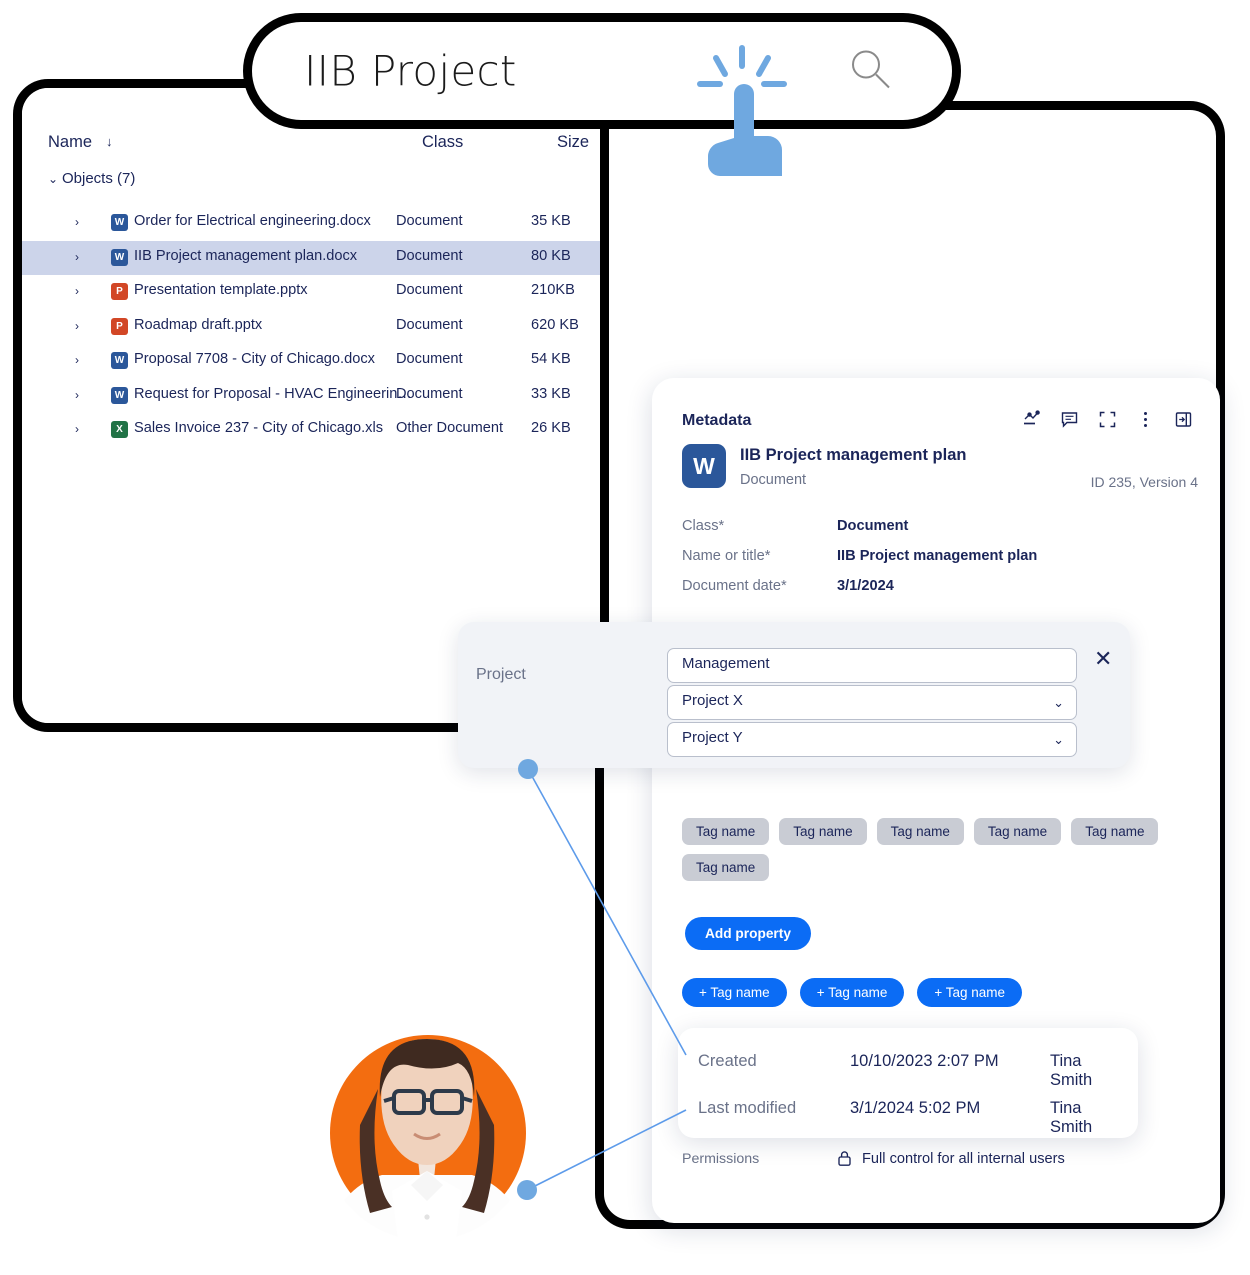 The width and height of the screenshot is (1250, 1275). Describe the element at coordinates (915, 1108) in the screenshot. I see `date-value: 3/1/2024 5:02 PM` at that location.